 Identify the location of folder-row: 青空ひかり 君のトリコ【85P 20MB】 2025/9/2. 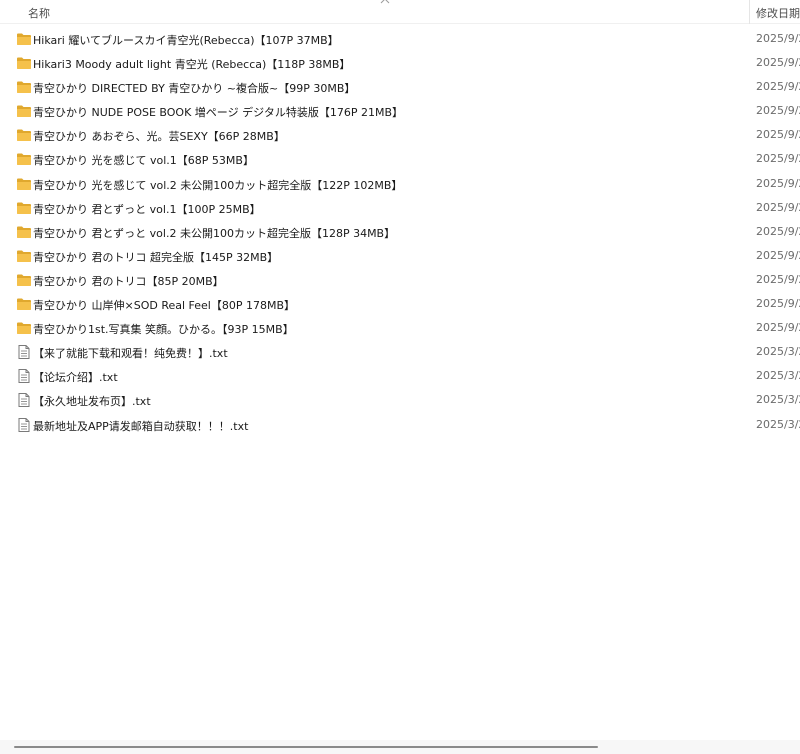
(400, 281).